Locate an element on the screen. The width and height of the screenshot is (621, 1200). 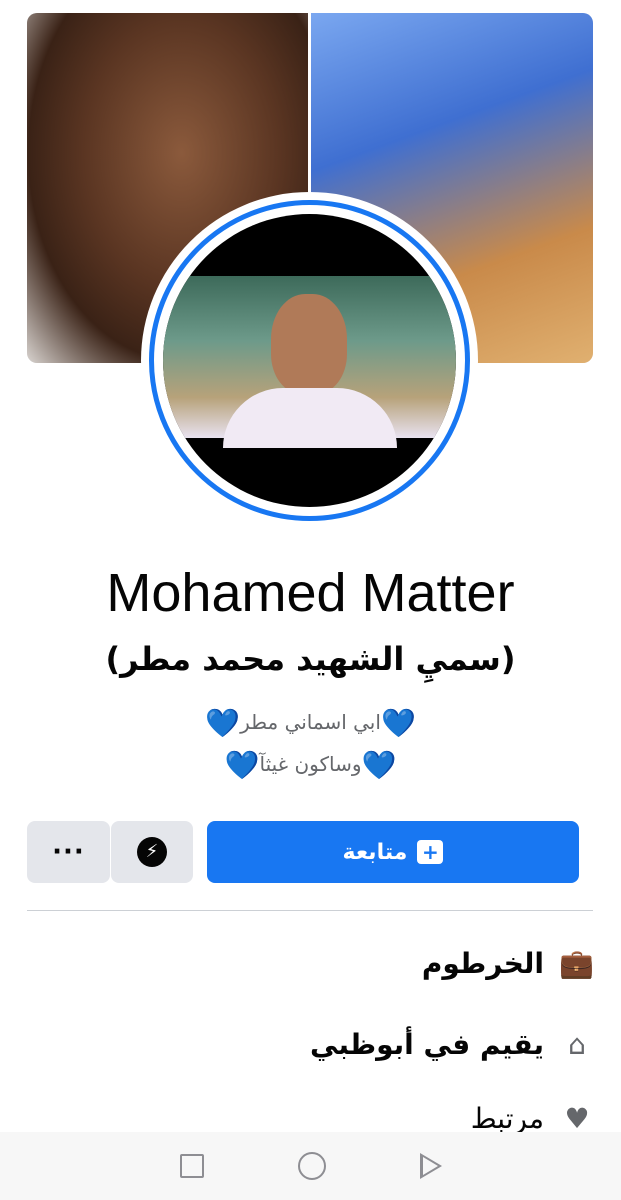
android-navigation-bar is located at coordinates (310, 1166).